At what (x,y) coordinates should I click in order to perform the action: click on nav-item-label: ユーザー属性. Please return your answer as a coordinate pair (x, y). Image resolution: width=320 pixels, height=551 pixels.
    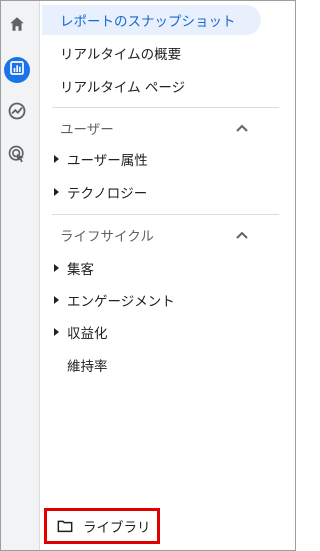
    Looking at the image, I should click on (107, 161).